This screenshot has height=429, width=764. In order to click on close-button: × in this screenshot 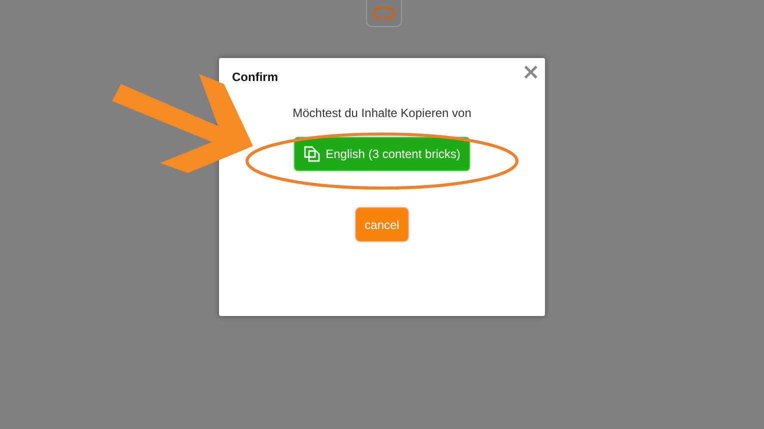, I will do `click(531, 73)`.